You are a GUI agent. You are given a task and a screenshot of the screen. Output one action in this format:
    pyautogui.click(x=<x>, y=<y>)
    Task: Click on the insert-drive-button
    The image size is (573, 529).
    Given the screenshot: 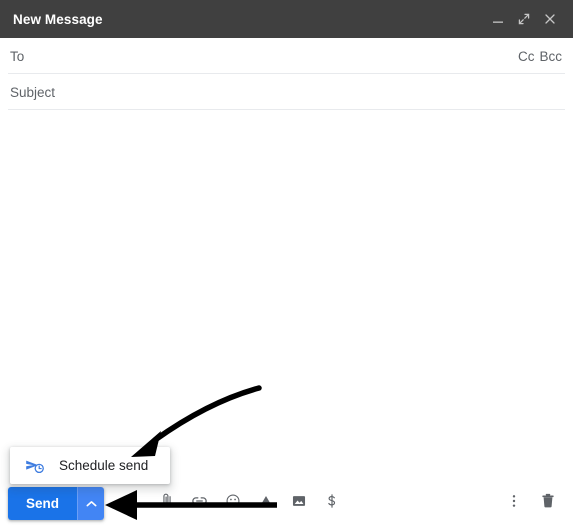 What is the action you would take?
    pyautogui.click(x=265, y=503)
    